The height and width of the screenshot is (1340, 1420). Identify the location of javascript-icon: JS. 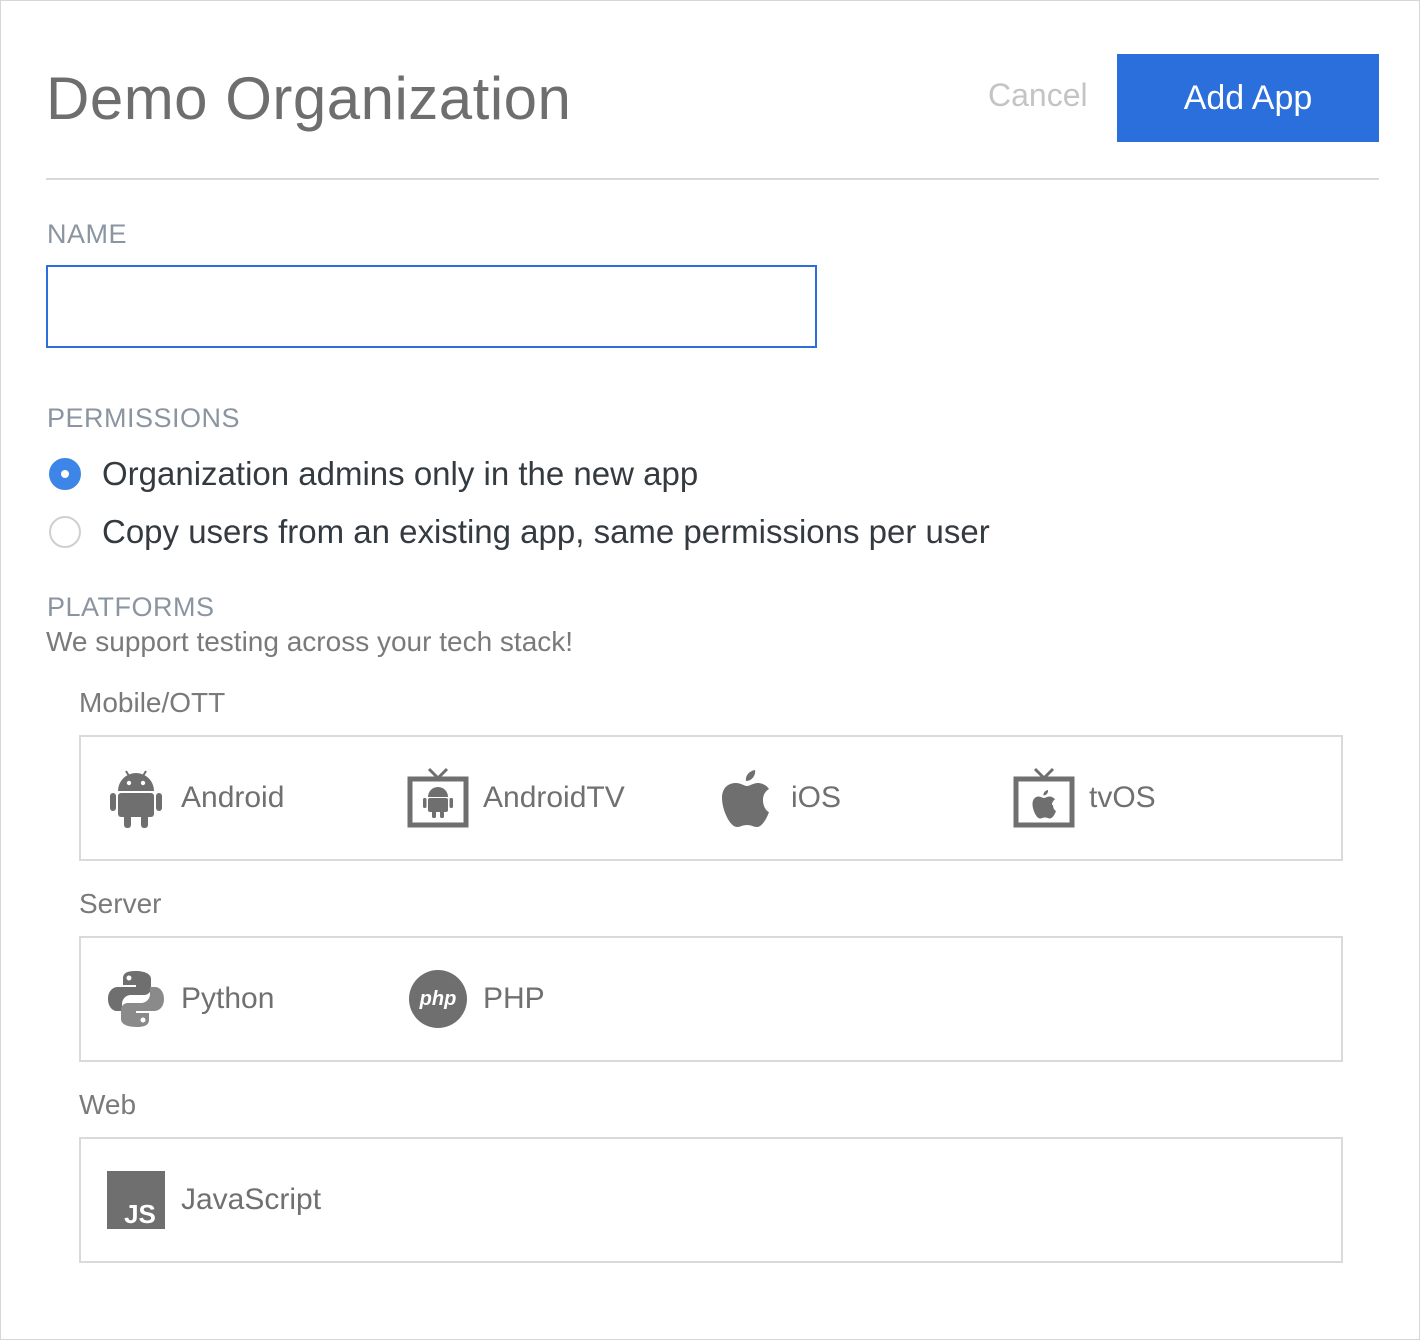
(136, 1200).